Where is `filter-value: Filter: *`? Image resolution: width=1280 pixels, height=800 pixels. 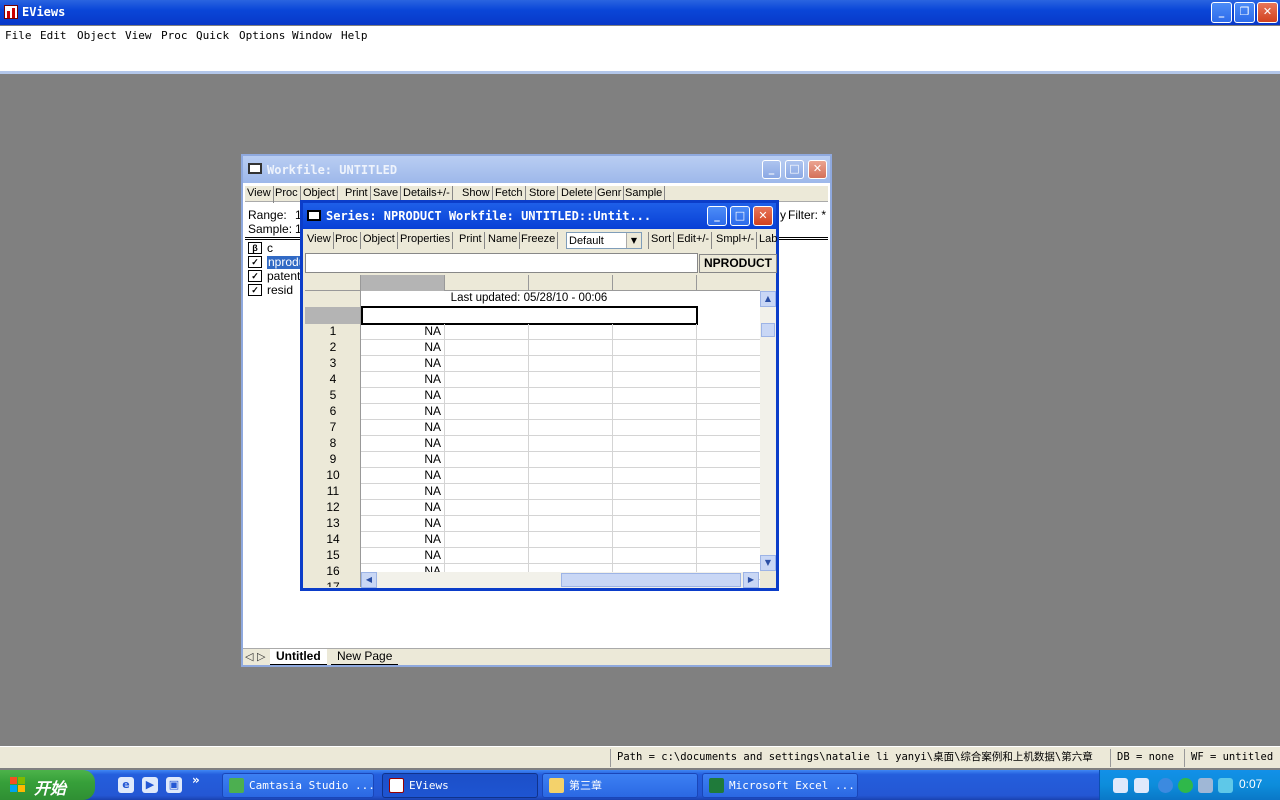 filter-value: Filter: * is located at coordinates (807, 215).